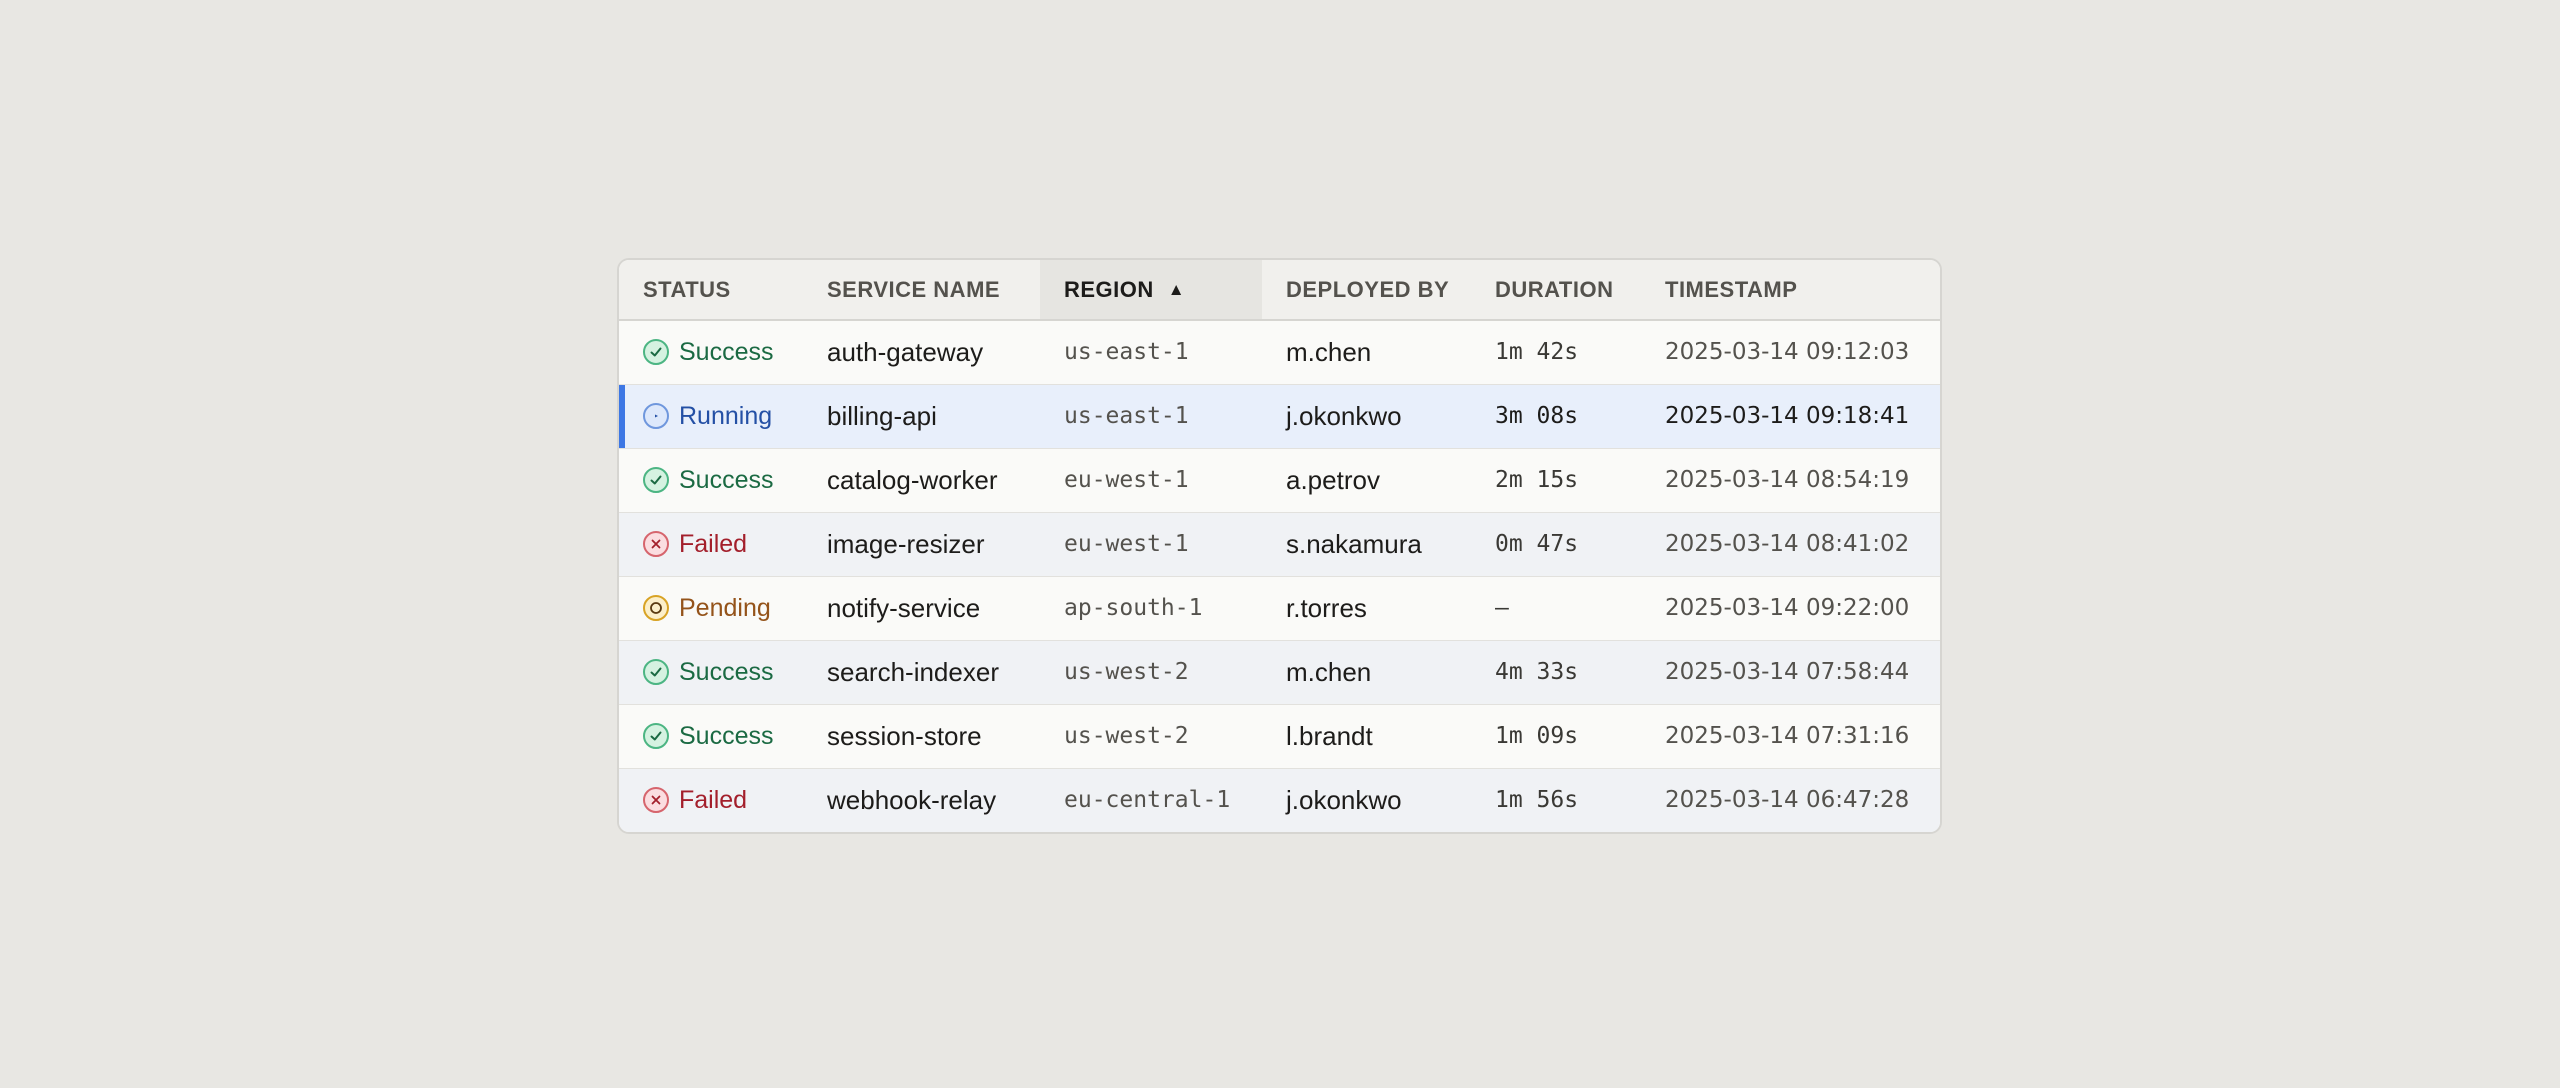  What do you see at coordinates (1787, 736) in the screenshot?
I see `timestamp-cell: 2025-03-14 07:31:16` at bounding box center [1787, 736].